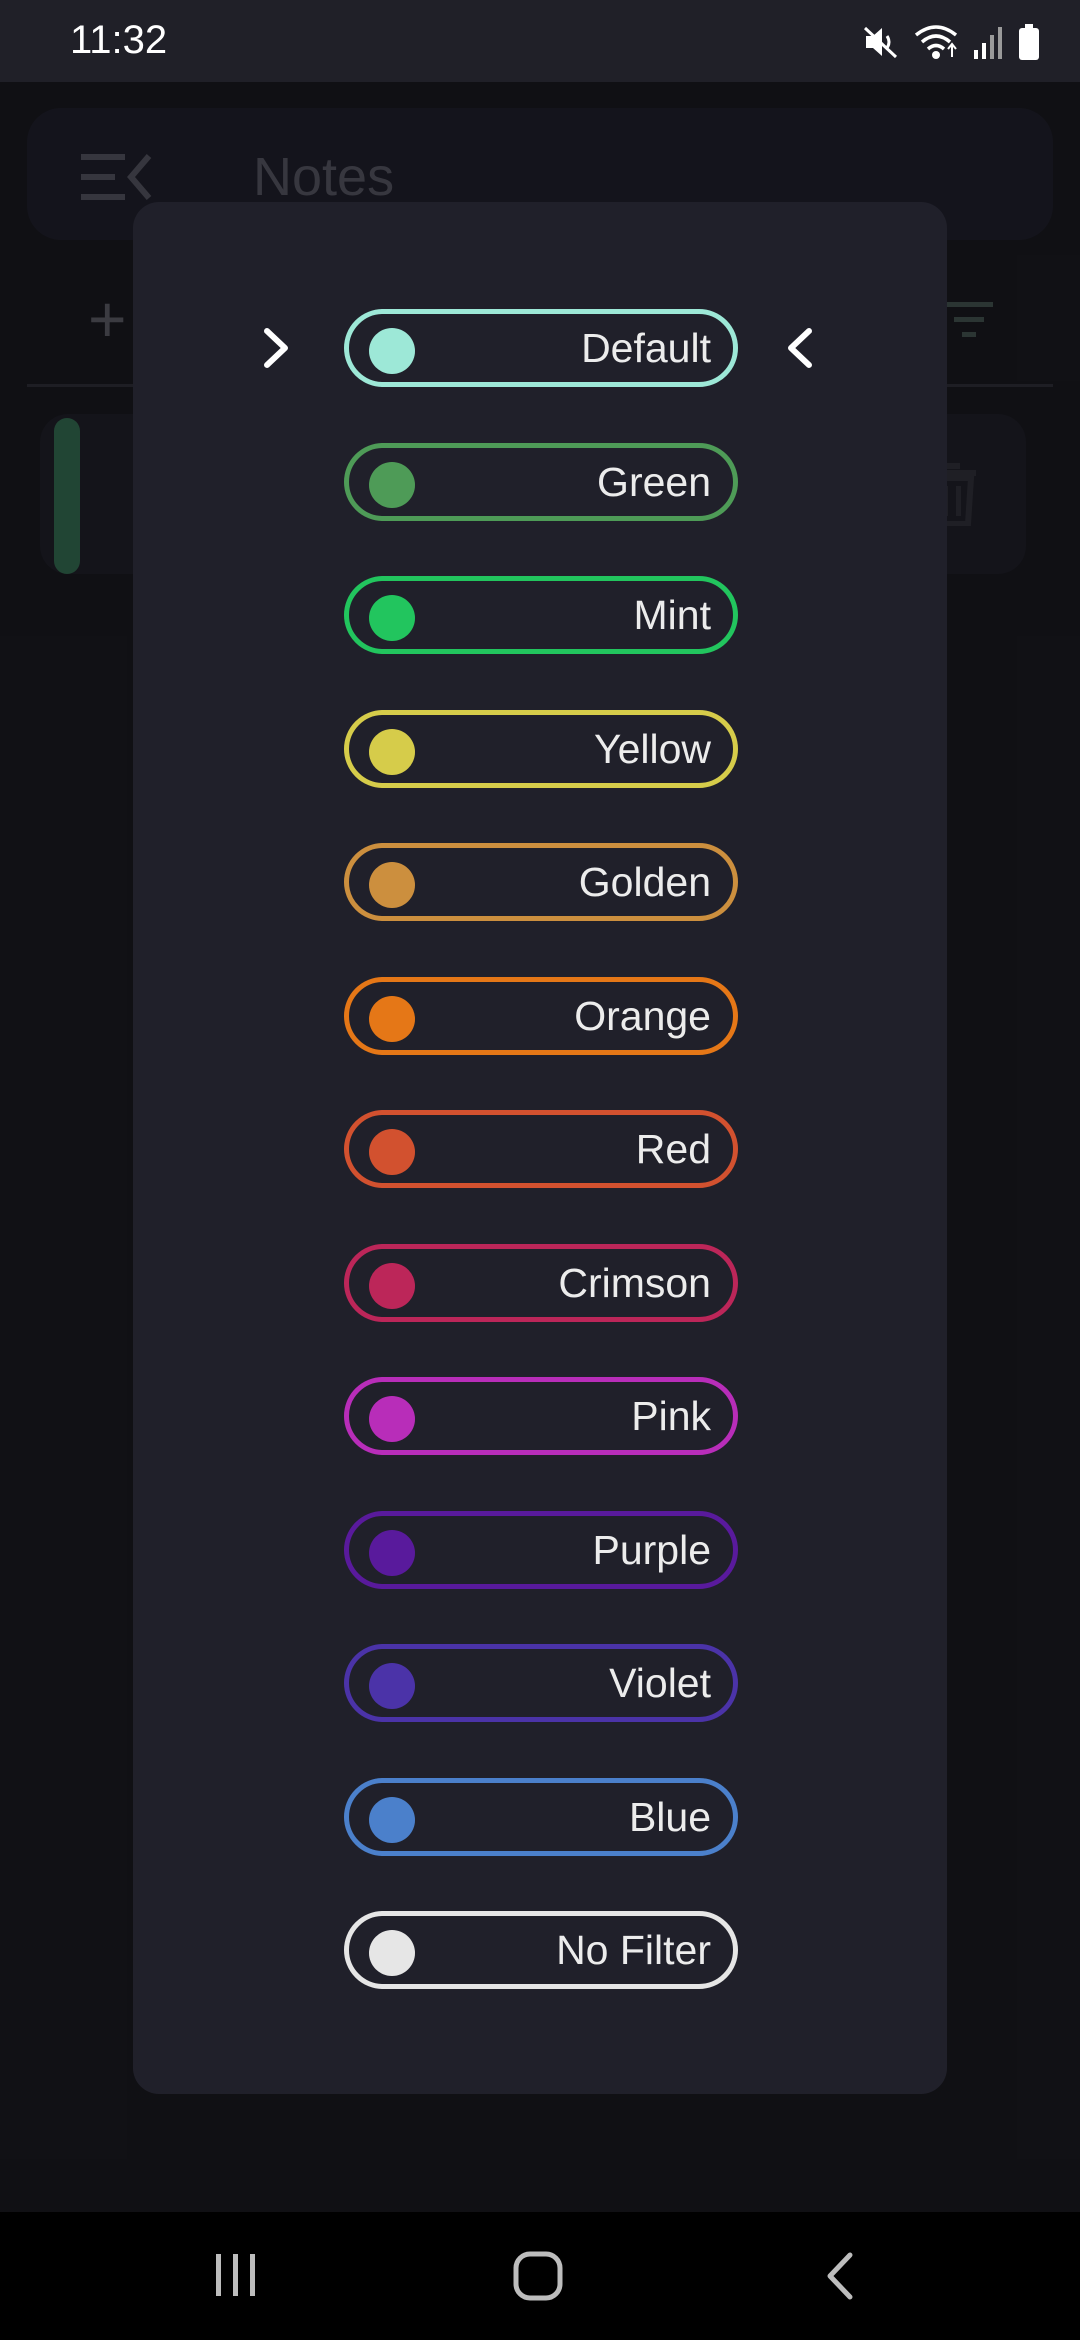 This screenshot has width=1080, height=2340. I want to click on color-option-row: Crimson, so click(540, 1284).